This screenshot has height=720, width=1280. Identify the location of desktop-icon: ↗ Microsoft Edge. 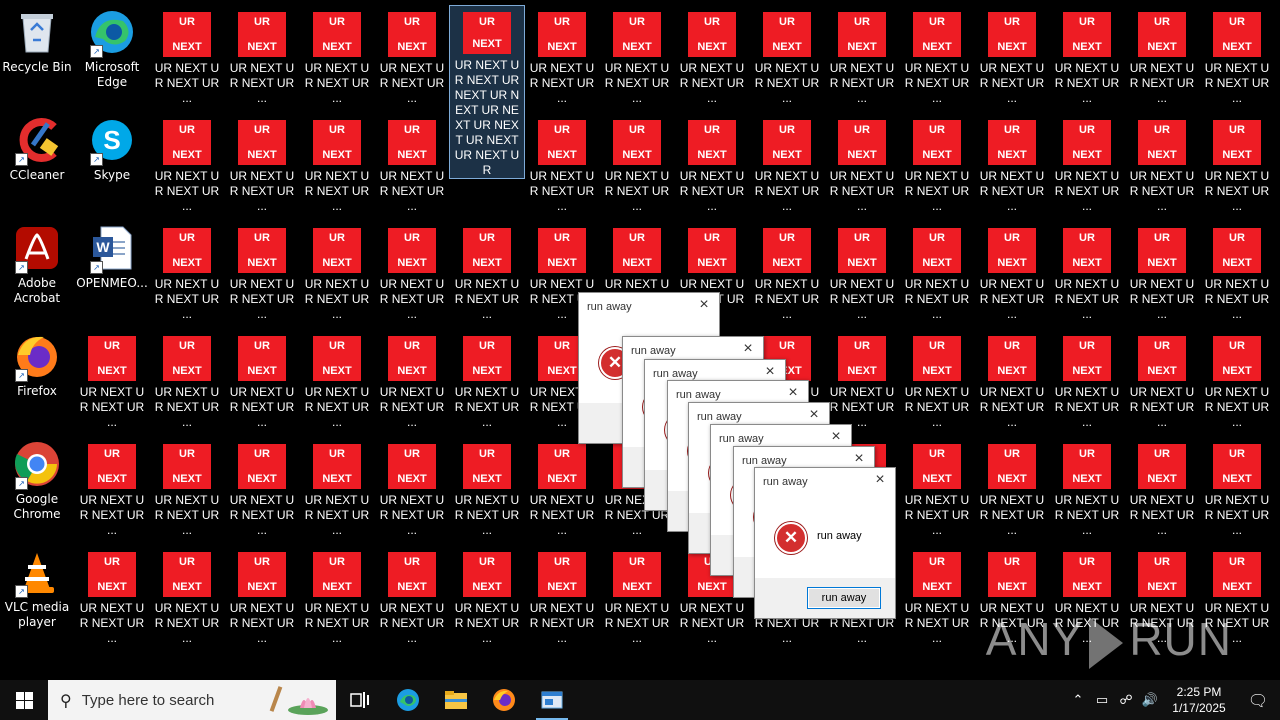
(112, 52).